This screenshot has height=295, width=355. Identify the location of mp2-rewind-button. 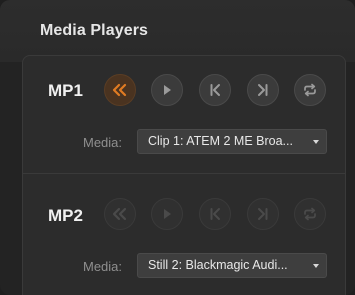
(120, 214).